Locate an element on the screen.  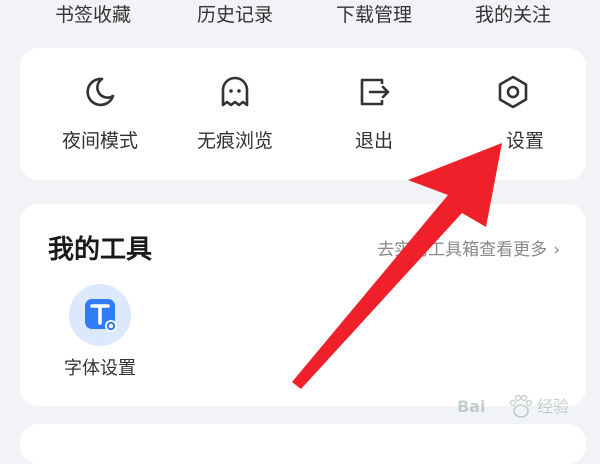
ghost-icon is located at coordinates (235, 91).